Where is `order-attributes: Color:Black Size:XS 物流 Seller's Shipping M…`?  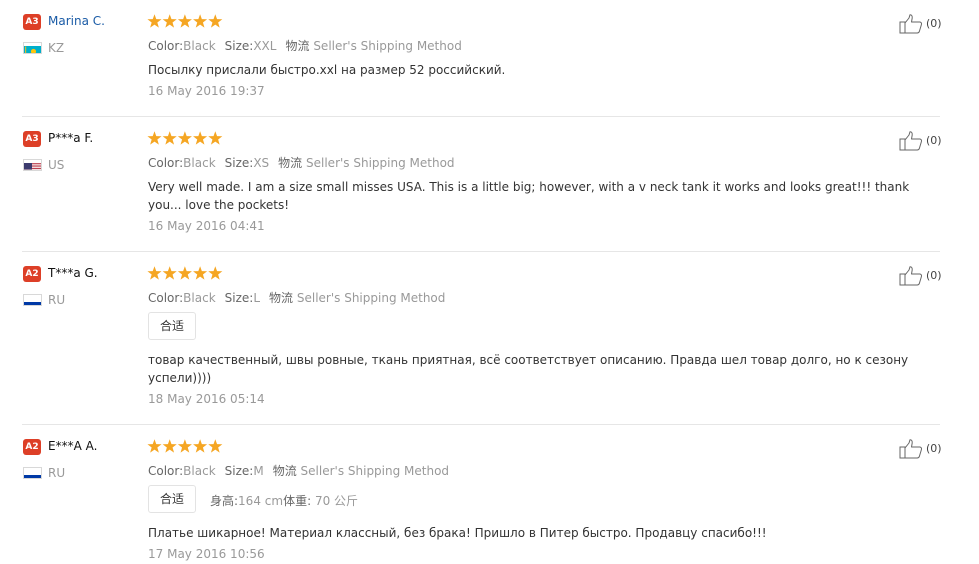 order-attributes: Color:Black Size:XS 物流 Seller's Shipping M… is located at coordinates (301, 162).